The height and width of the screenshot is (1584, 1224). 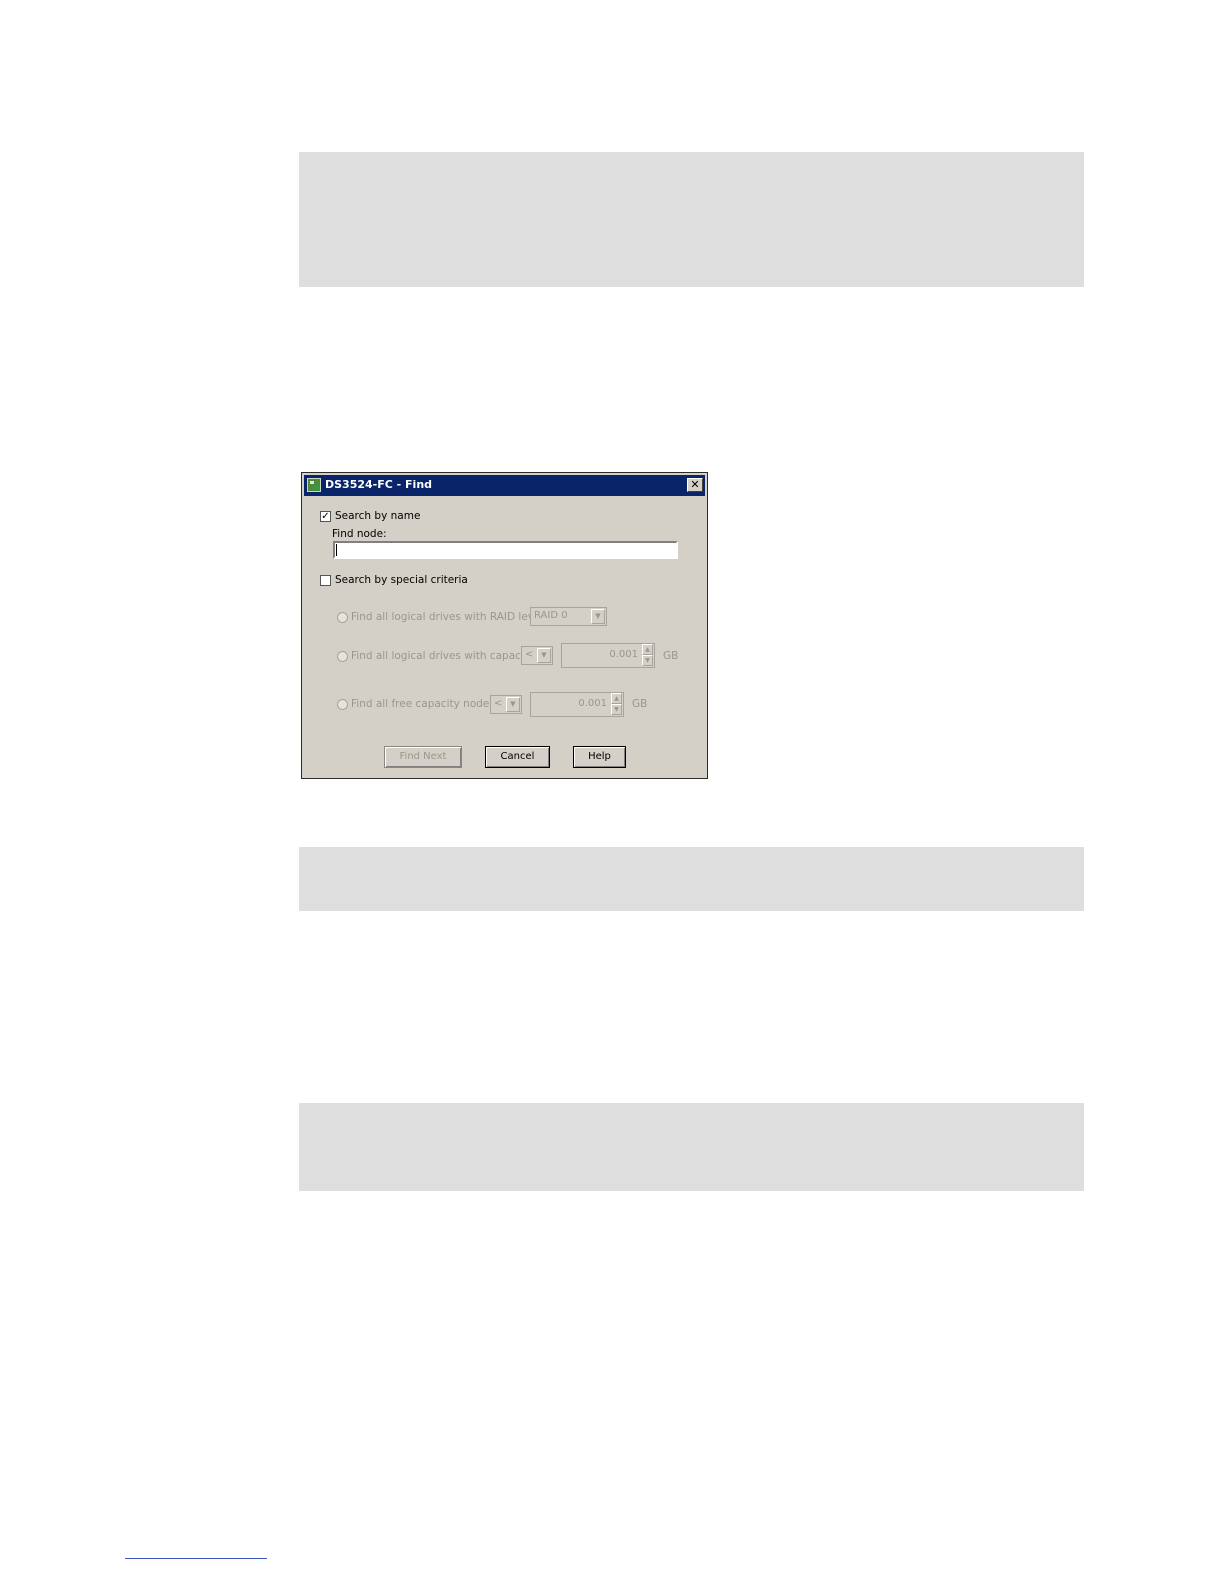 What do you see at coordinates (314, 485) in the screenshot?
I see `storage-app-icon` at bounding box center [314, 485].